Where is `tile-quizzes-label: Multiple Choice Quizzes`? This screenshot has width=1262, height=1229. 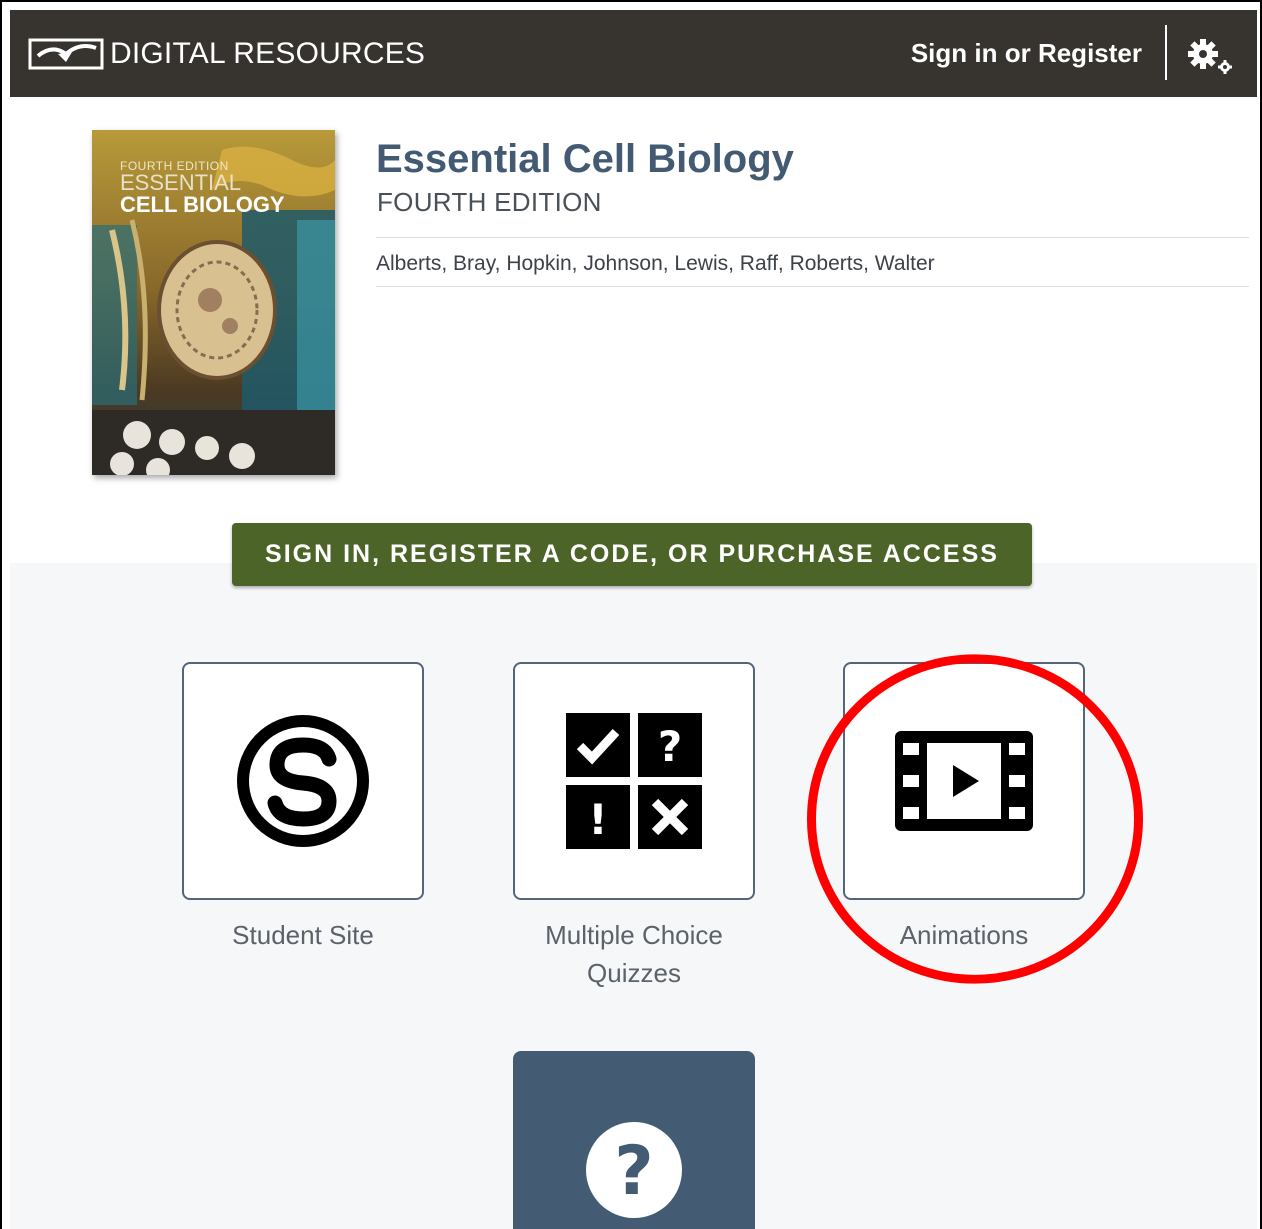
tile-quizzes-label: Multiple Choice Quizzes is located at coordinates (634, 954).